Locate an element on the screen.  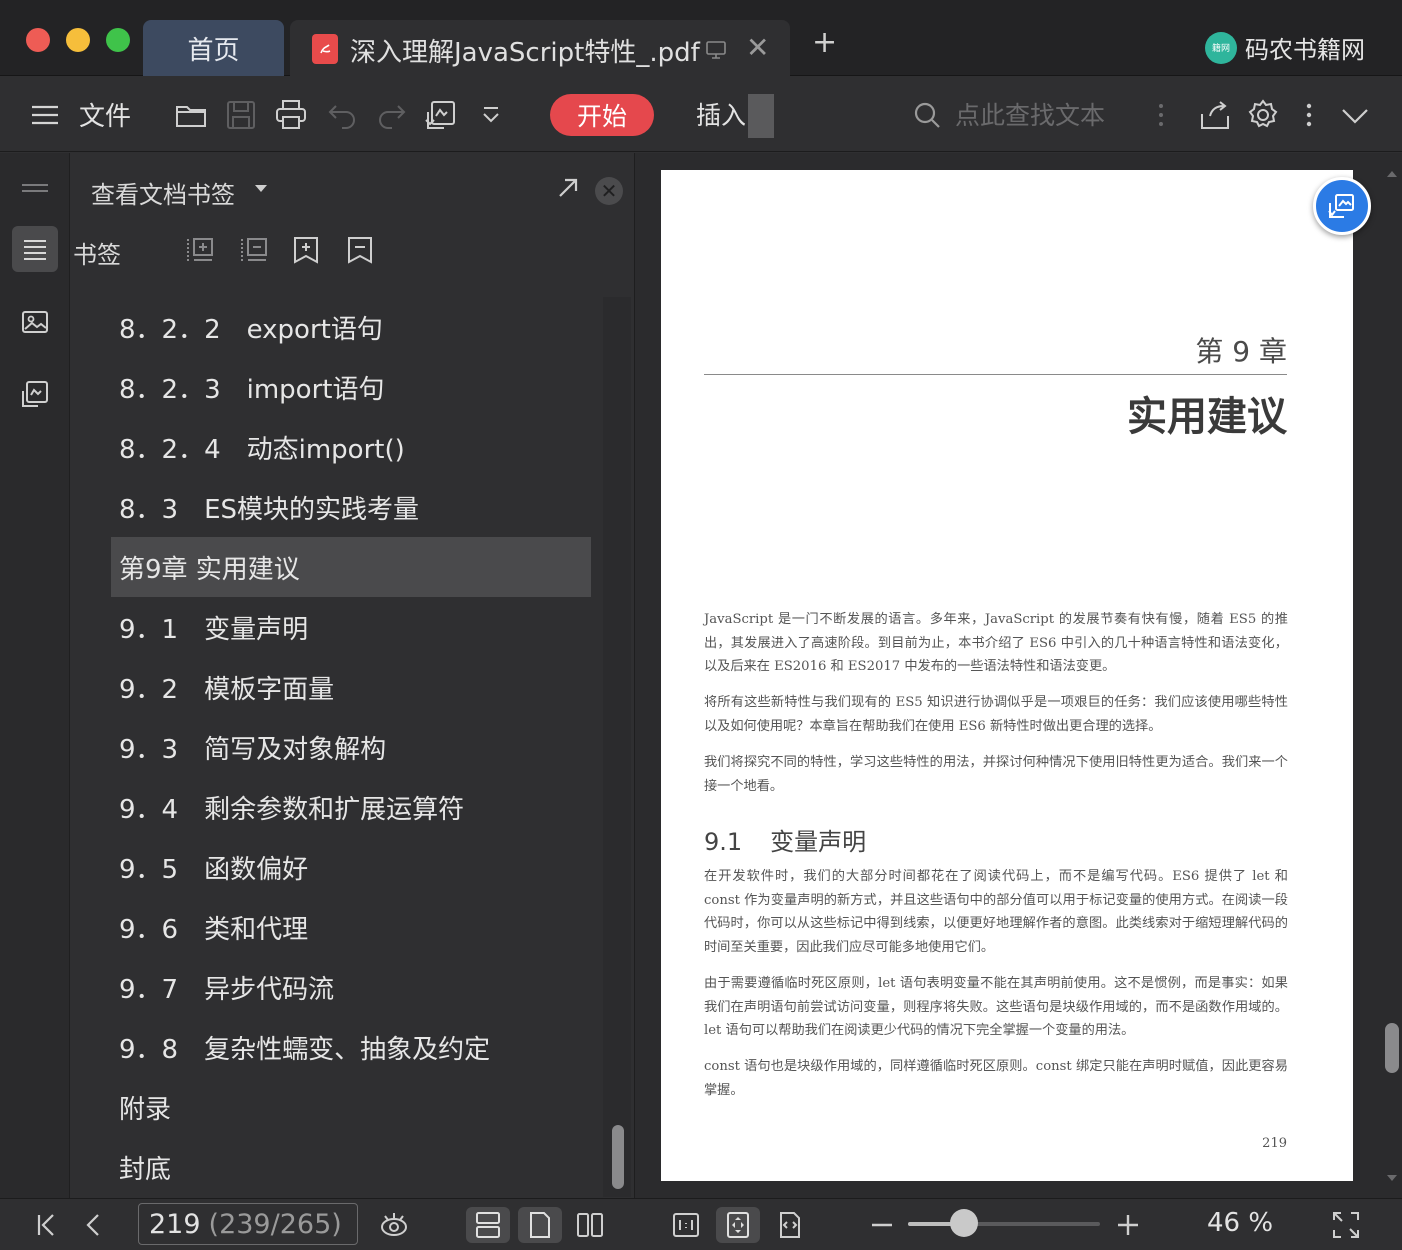
panel-title: 查看文档书签 is located at coordinates (163, 192).